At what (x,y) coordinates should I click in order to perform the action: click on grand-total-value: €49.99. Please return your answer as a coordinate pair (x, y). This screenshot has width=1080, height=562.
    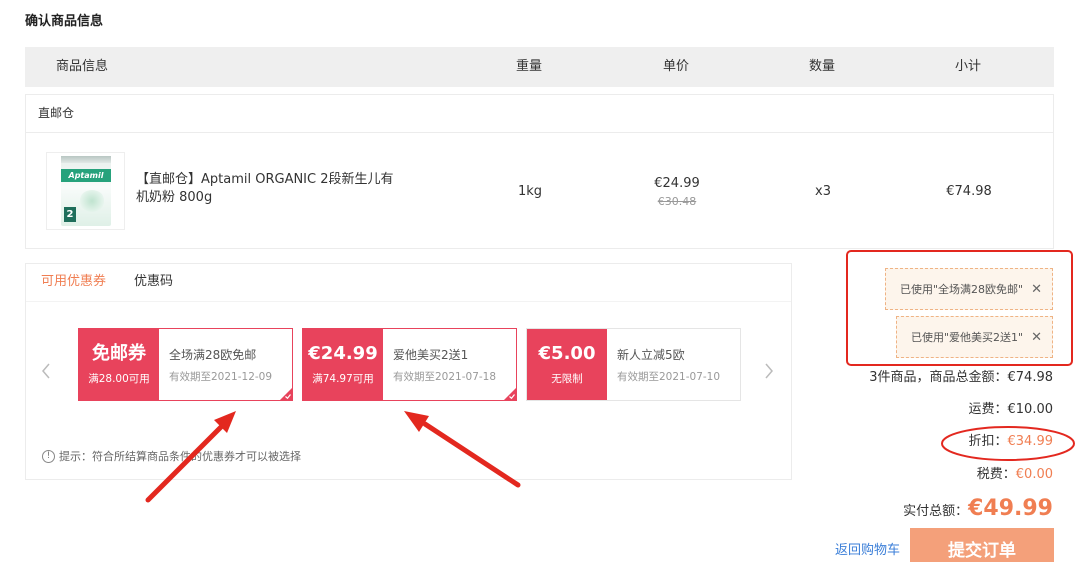
    Looking at the image, I should click on (1010, 508).